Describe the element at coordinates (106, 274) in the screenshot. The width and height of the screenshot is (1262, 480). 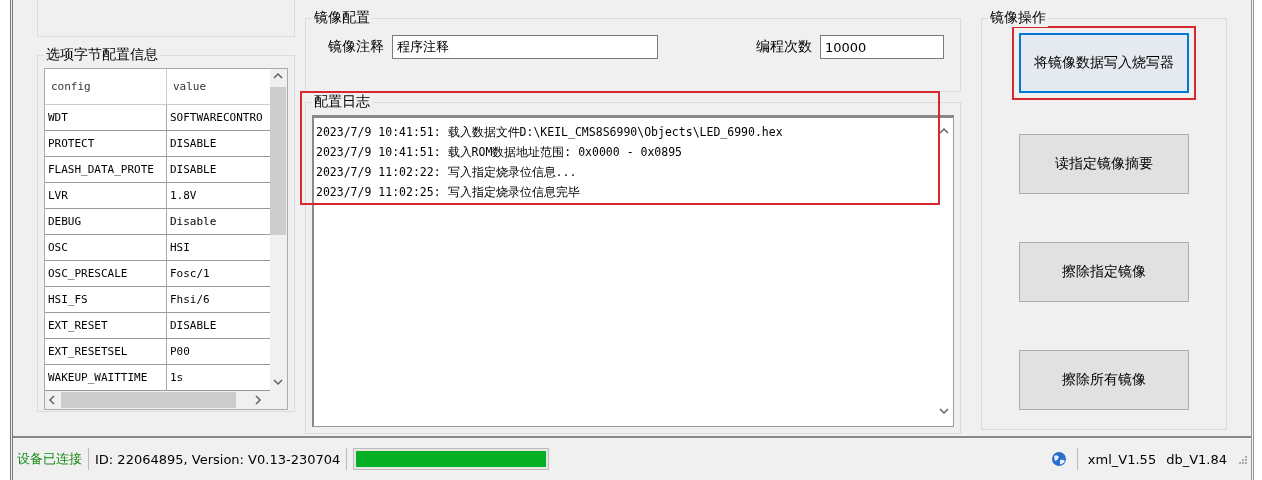
I see `table-cell: OSC_PRESCALE` at that location.